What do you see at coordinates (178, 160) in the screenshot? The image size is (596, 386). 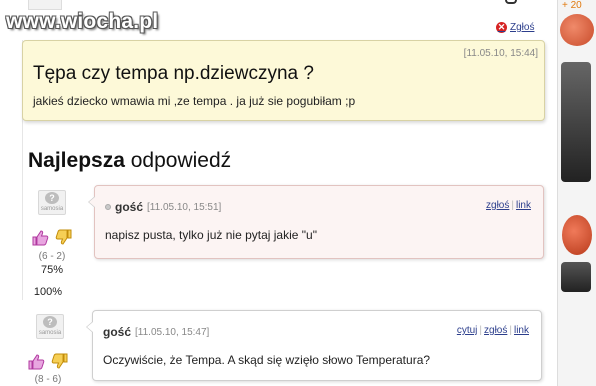 I see `best-answer-heading-rest: odpowiedź` at bounding box center [178, 160].